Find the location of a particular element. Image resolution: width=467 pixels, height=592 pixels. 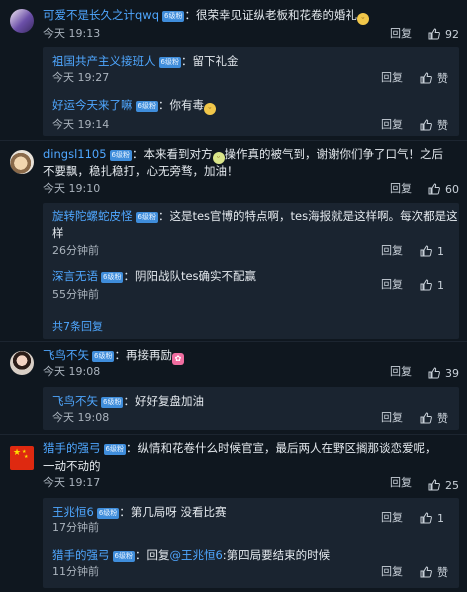

comment-text-continued: 不要飘，稳扎稳打，心无旁骛，加油！ is located at coordinates (141, 171).